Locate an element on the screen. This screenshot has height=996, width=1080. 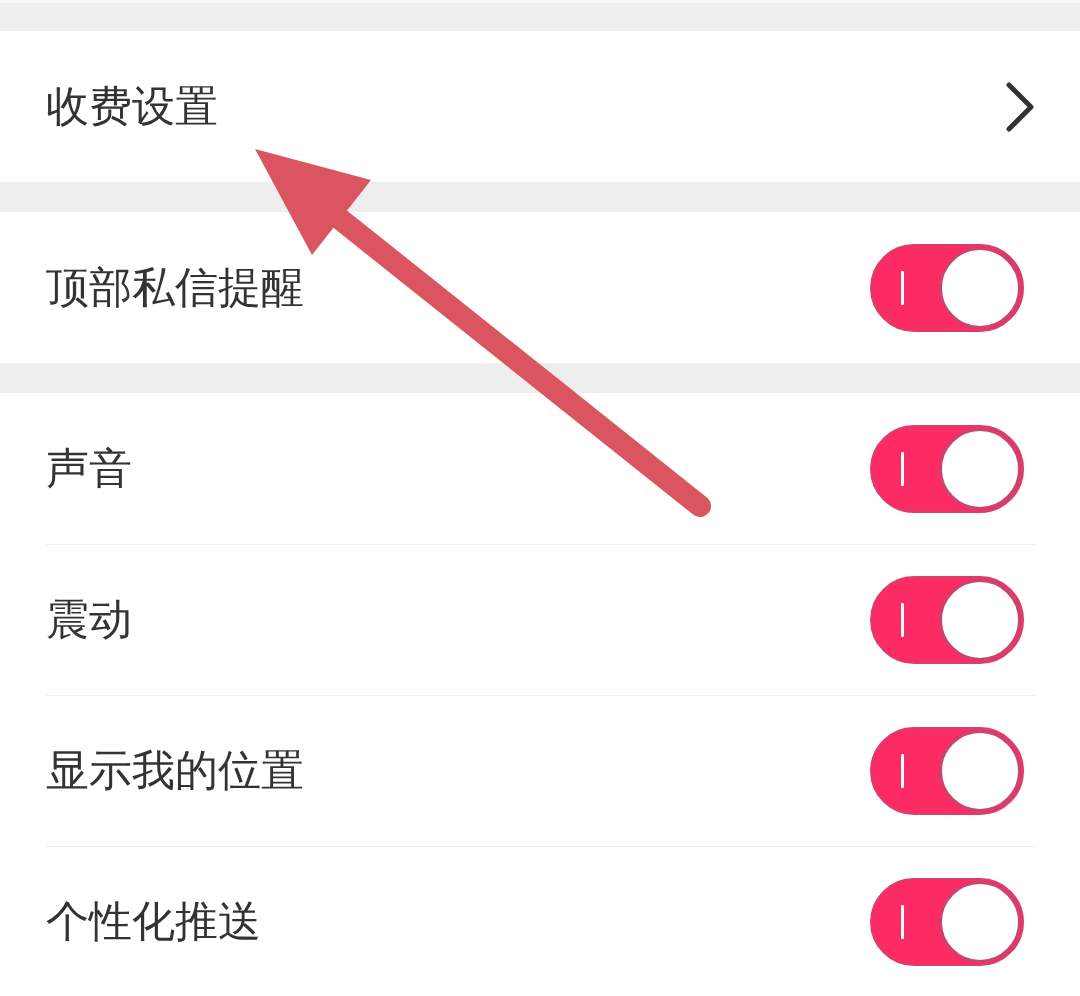
setting-label: 震动 is located at coordinates (89, 619).